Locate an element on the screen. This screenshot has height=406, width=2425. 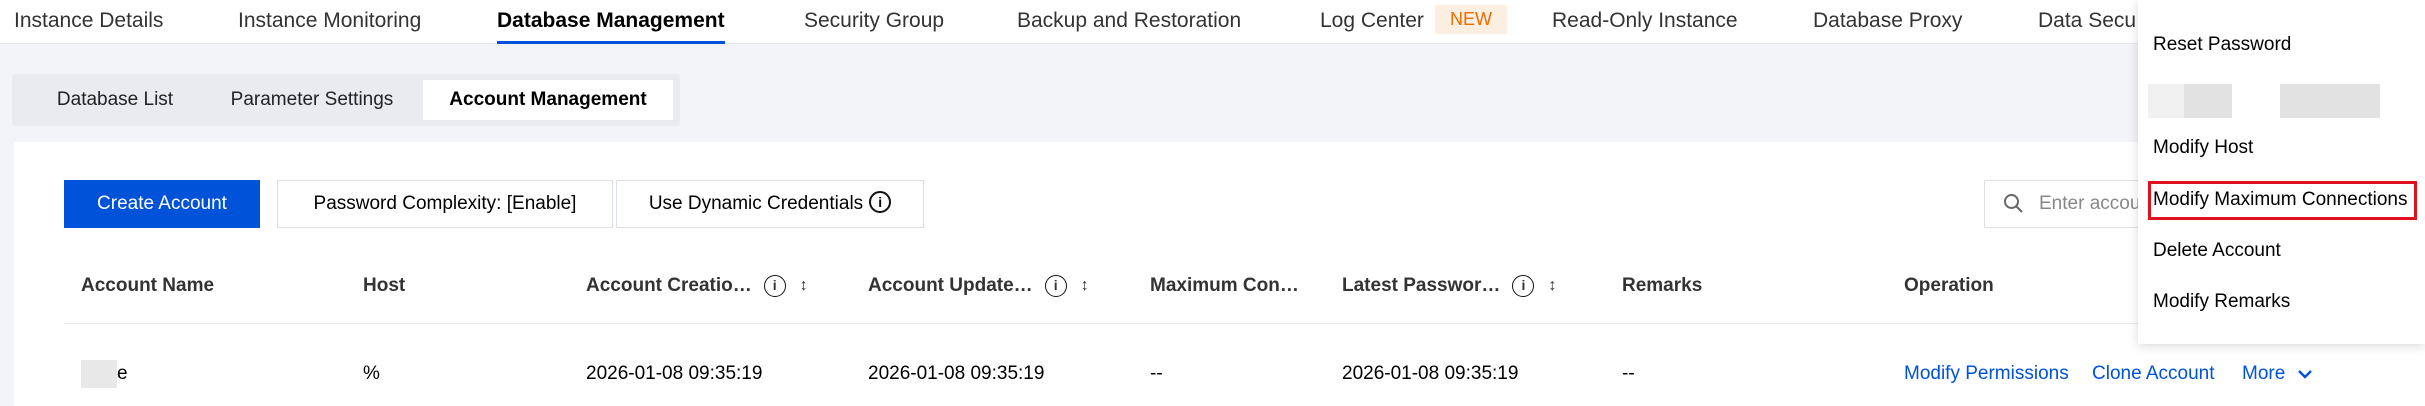
tab-security-group: Security Group is located at coordinates (874, 22).